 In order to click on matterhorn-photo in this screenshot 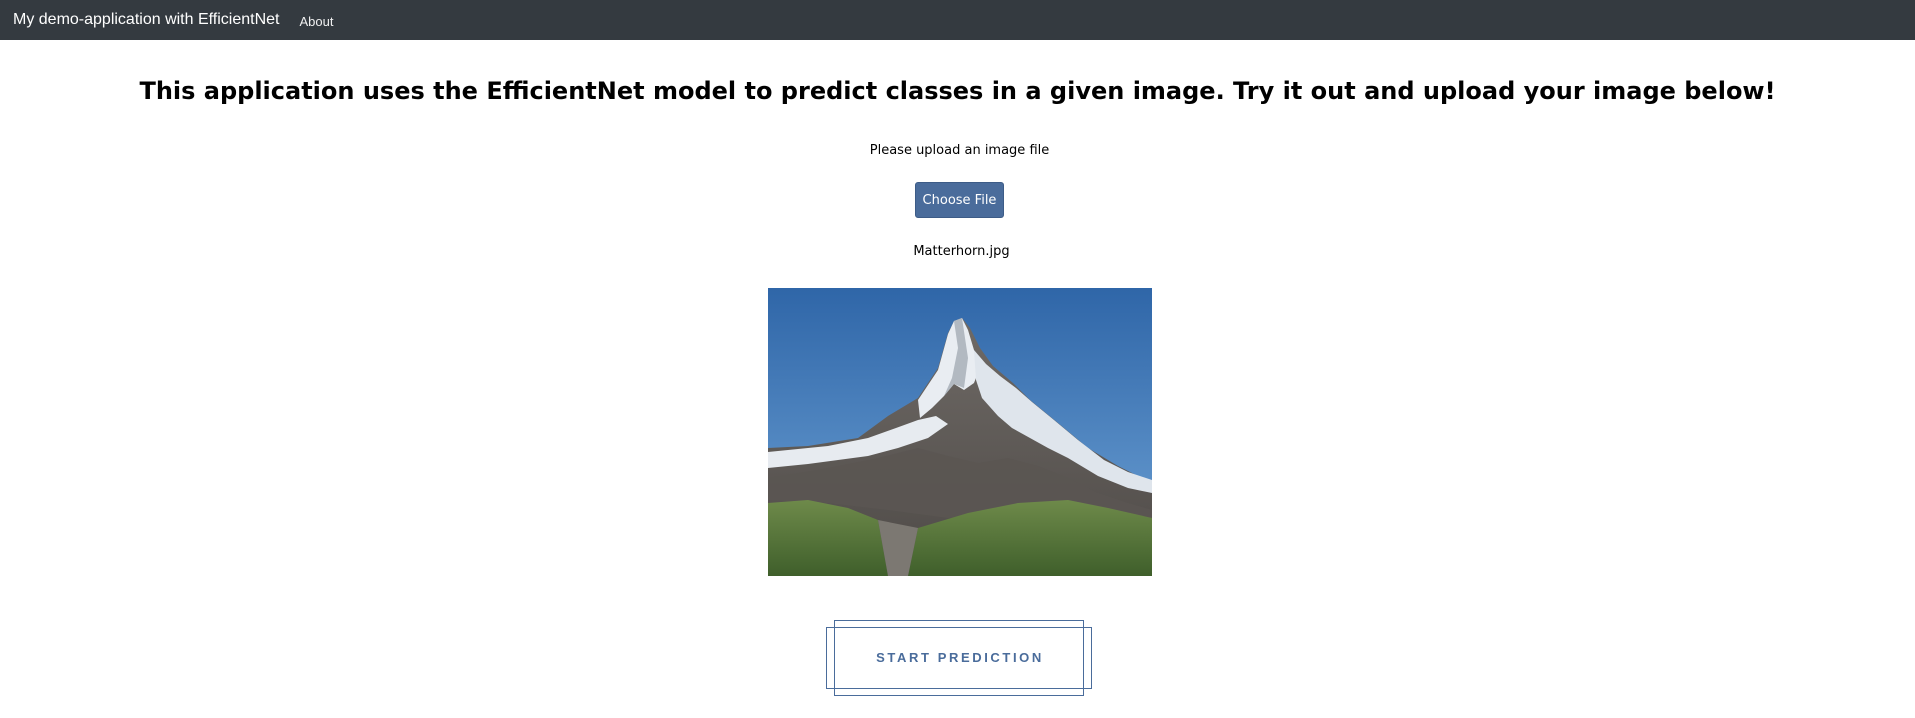, I will do `click(960, 432)`.